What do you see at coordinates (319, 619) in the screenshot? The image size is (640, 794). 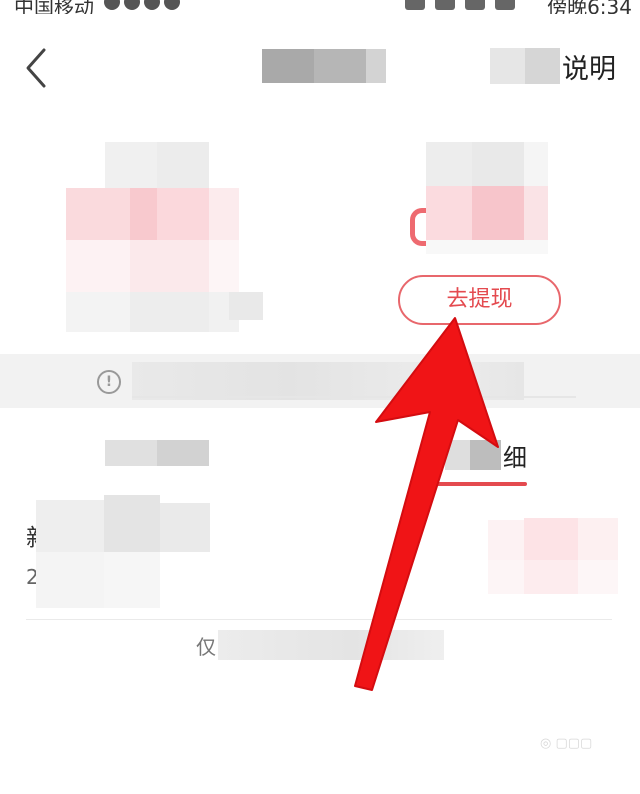 I see `list-divider` at bounding box center [319, 619].